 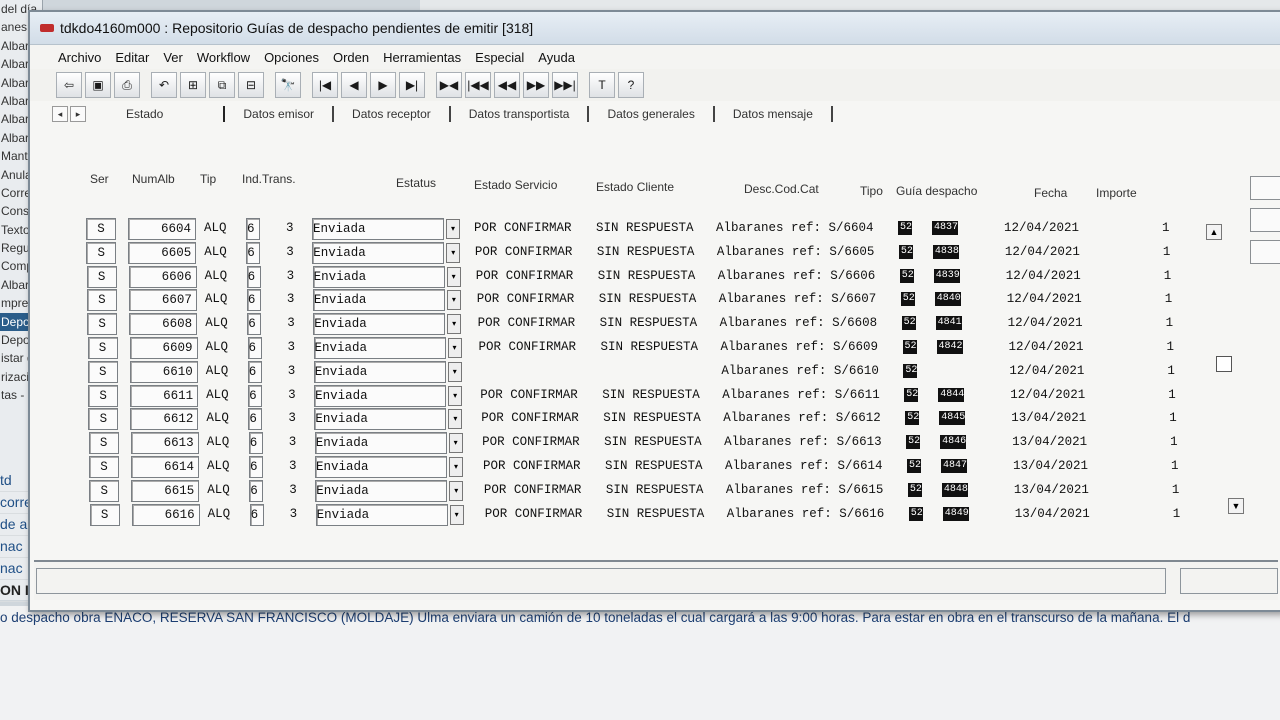 I want to click on menu-editar: Editar, so click(x=132, y=57).